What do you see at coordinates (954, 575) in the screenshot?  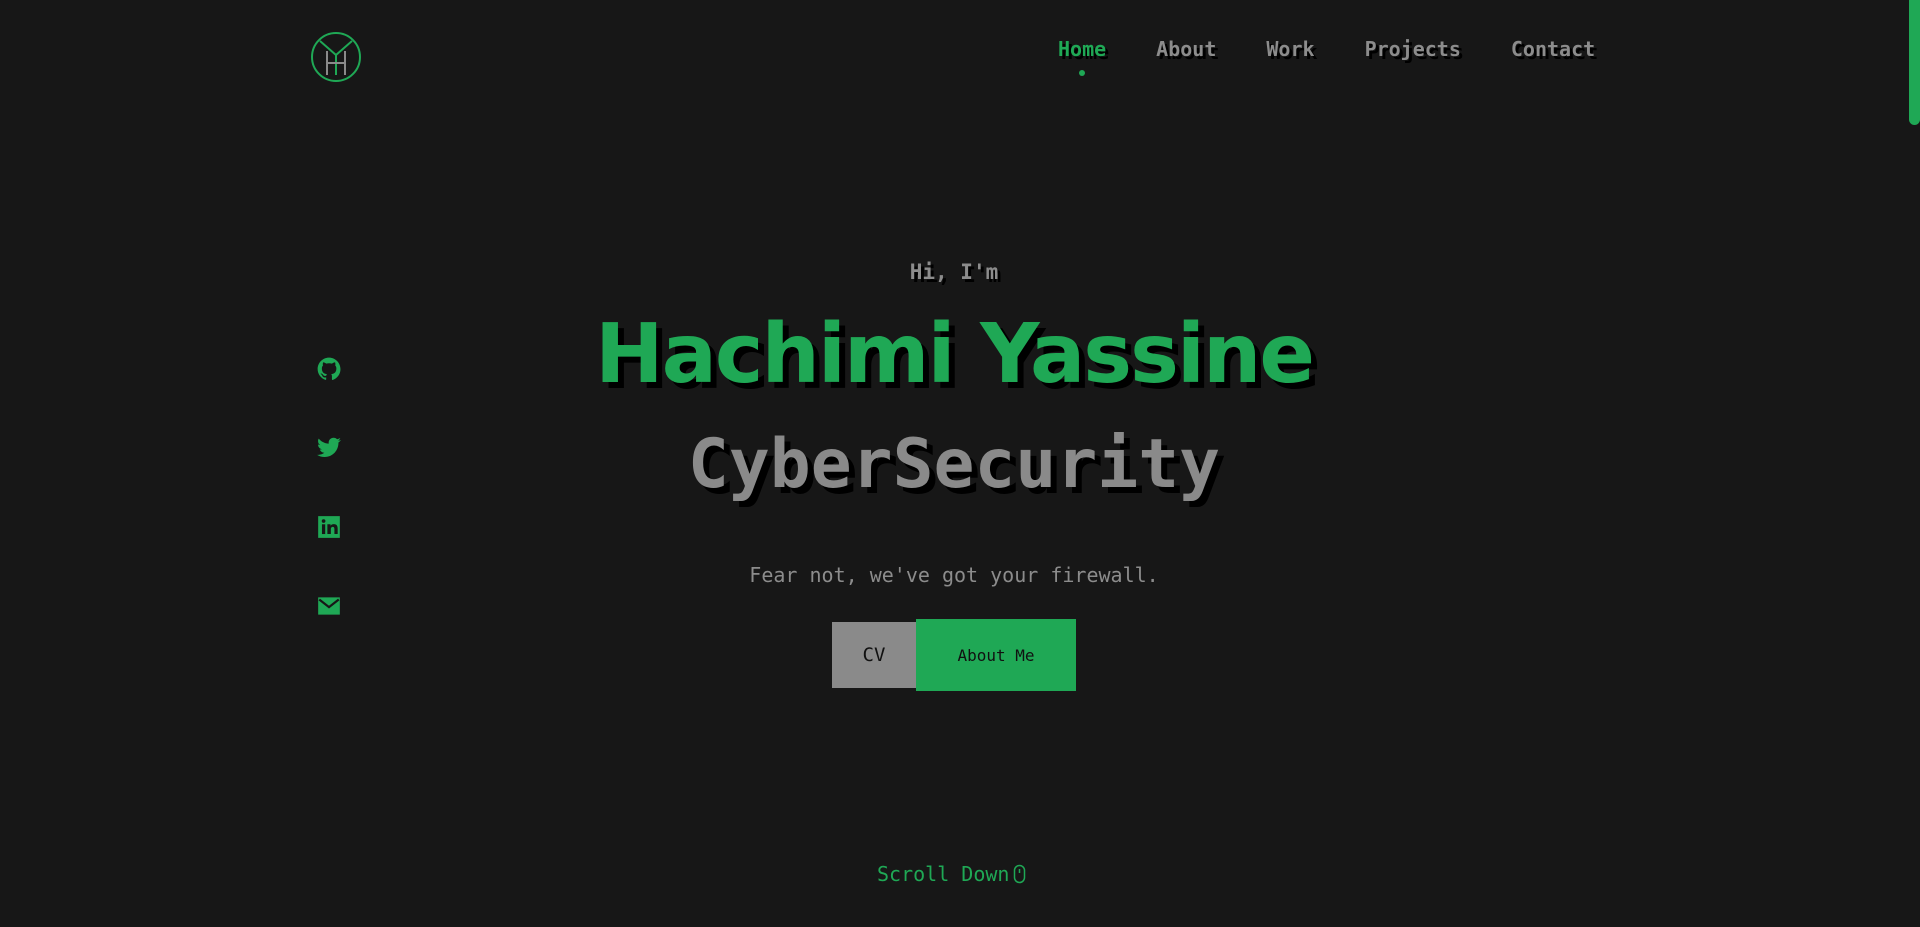 I see `hero-tagline: Fear not, we've got your firewall.` at bounding box center [954, 575].